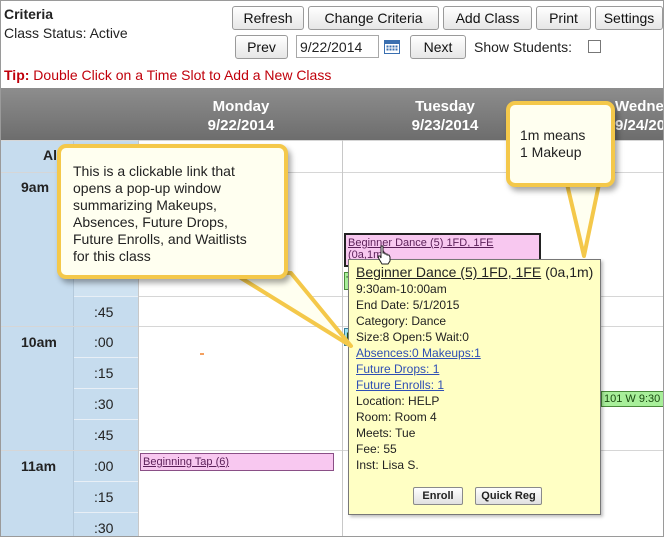  I want to click on callout-line: Absences, Future Drops,, so click(150, 222).